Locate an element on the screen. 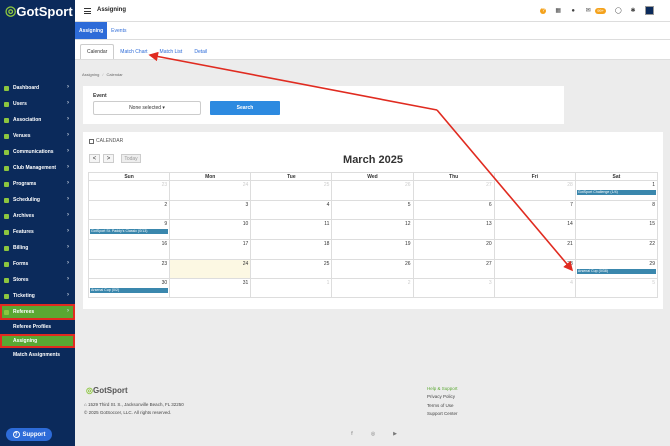 The height and width of the screenshot is (446, 670). sidebar-item-ticketing: Ticketing › is located at coordinates (37, 296).